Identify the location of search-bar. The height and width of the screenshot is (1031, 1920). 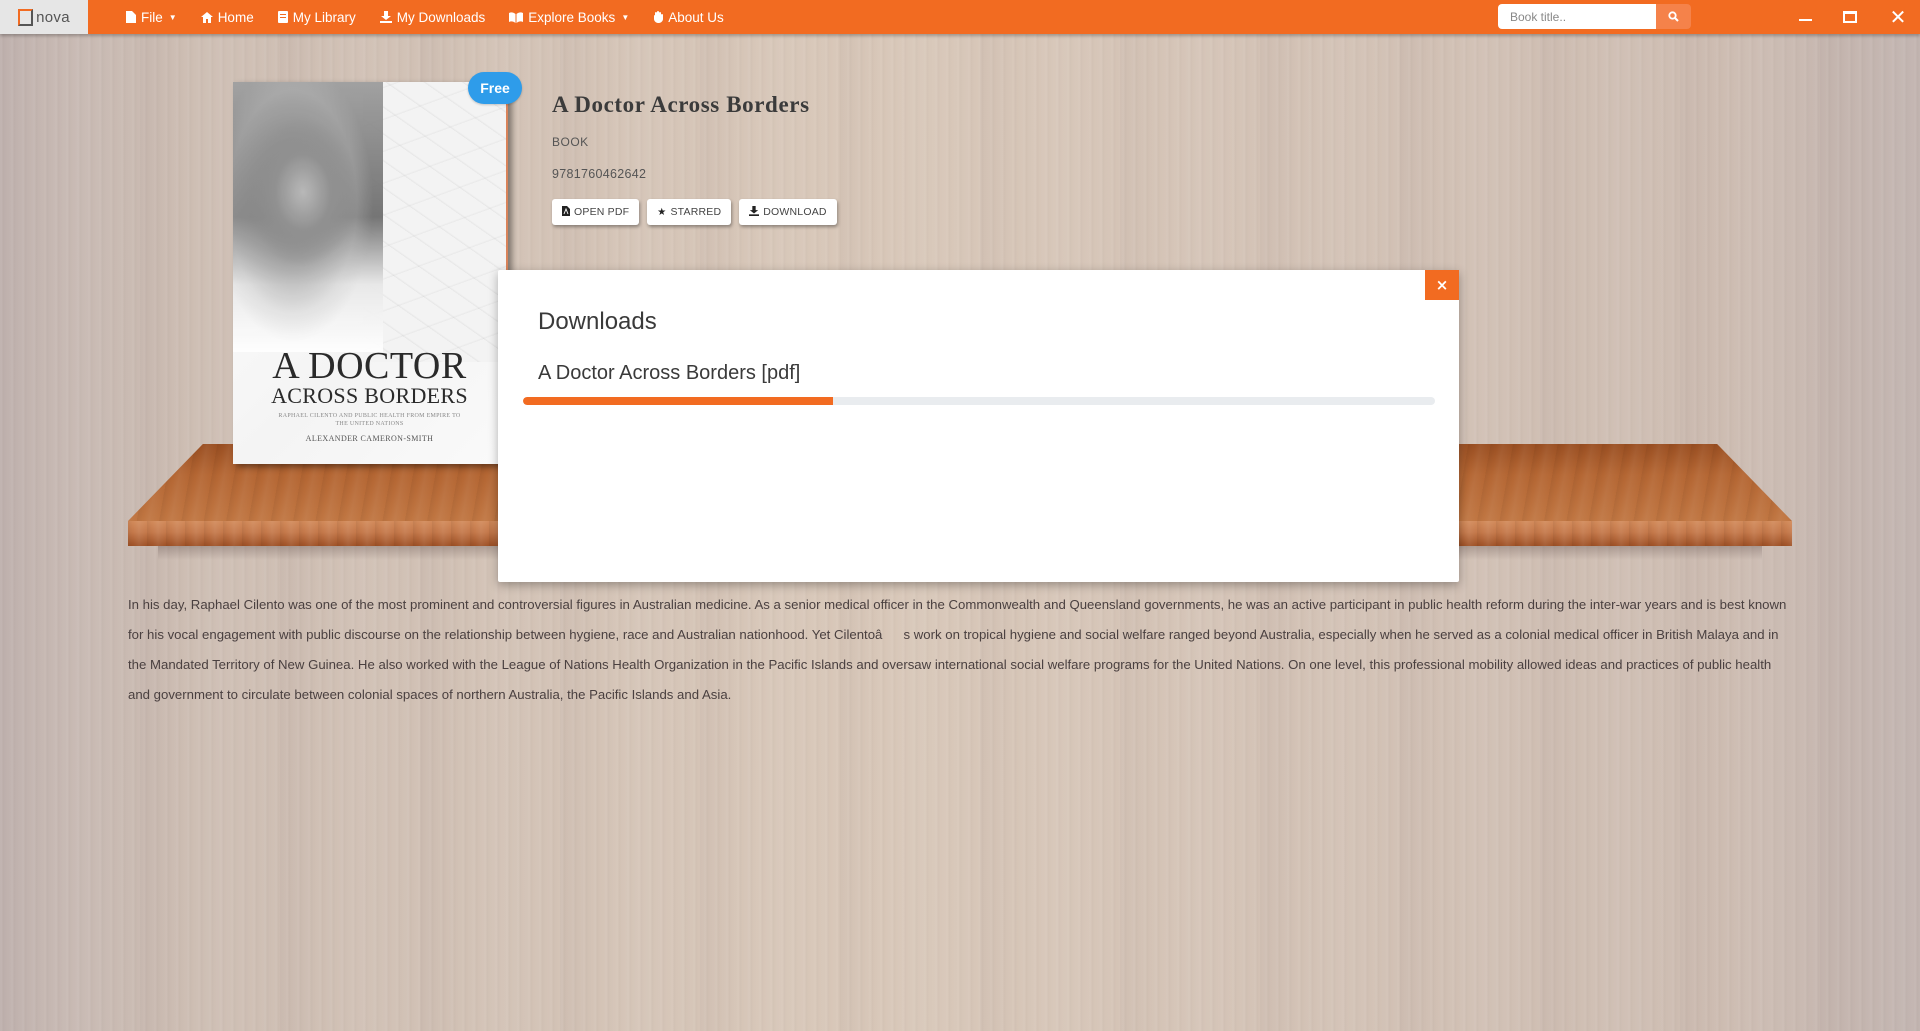
(1594, 16).